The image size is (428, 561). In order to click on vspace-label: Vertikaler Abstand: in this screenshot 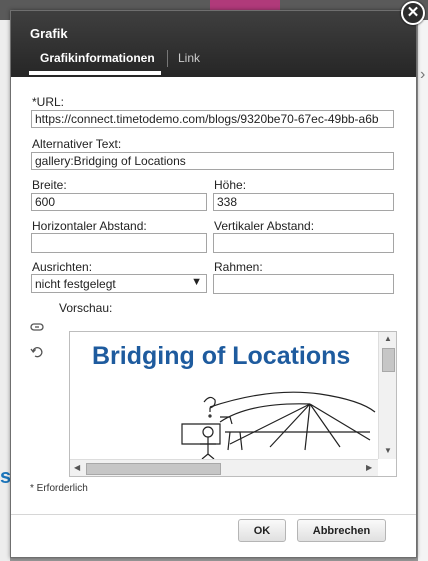, I will do `click(264, 226)`.